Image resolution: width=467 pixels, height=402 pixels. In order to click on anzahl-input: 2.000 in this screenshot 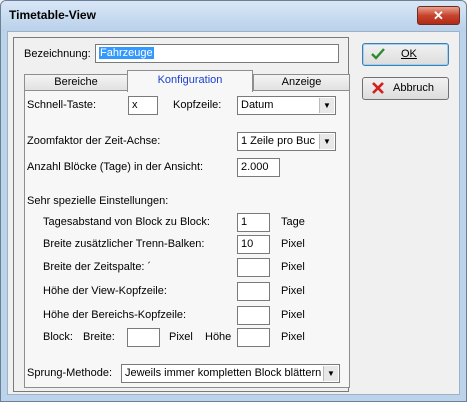, I will do `click(258, 167)`.